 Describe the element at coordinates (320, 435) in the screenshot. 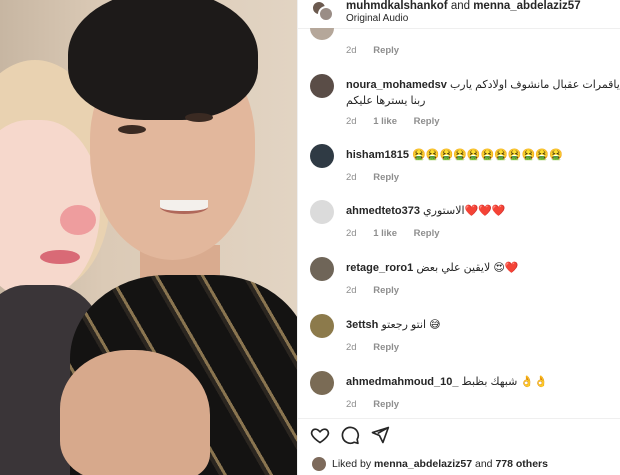

I see `heart-icon` at that location.